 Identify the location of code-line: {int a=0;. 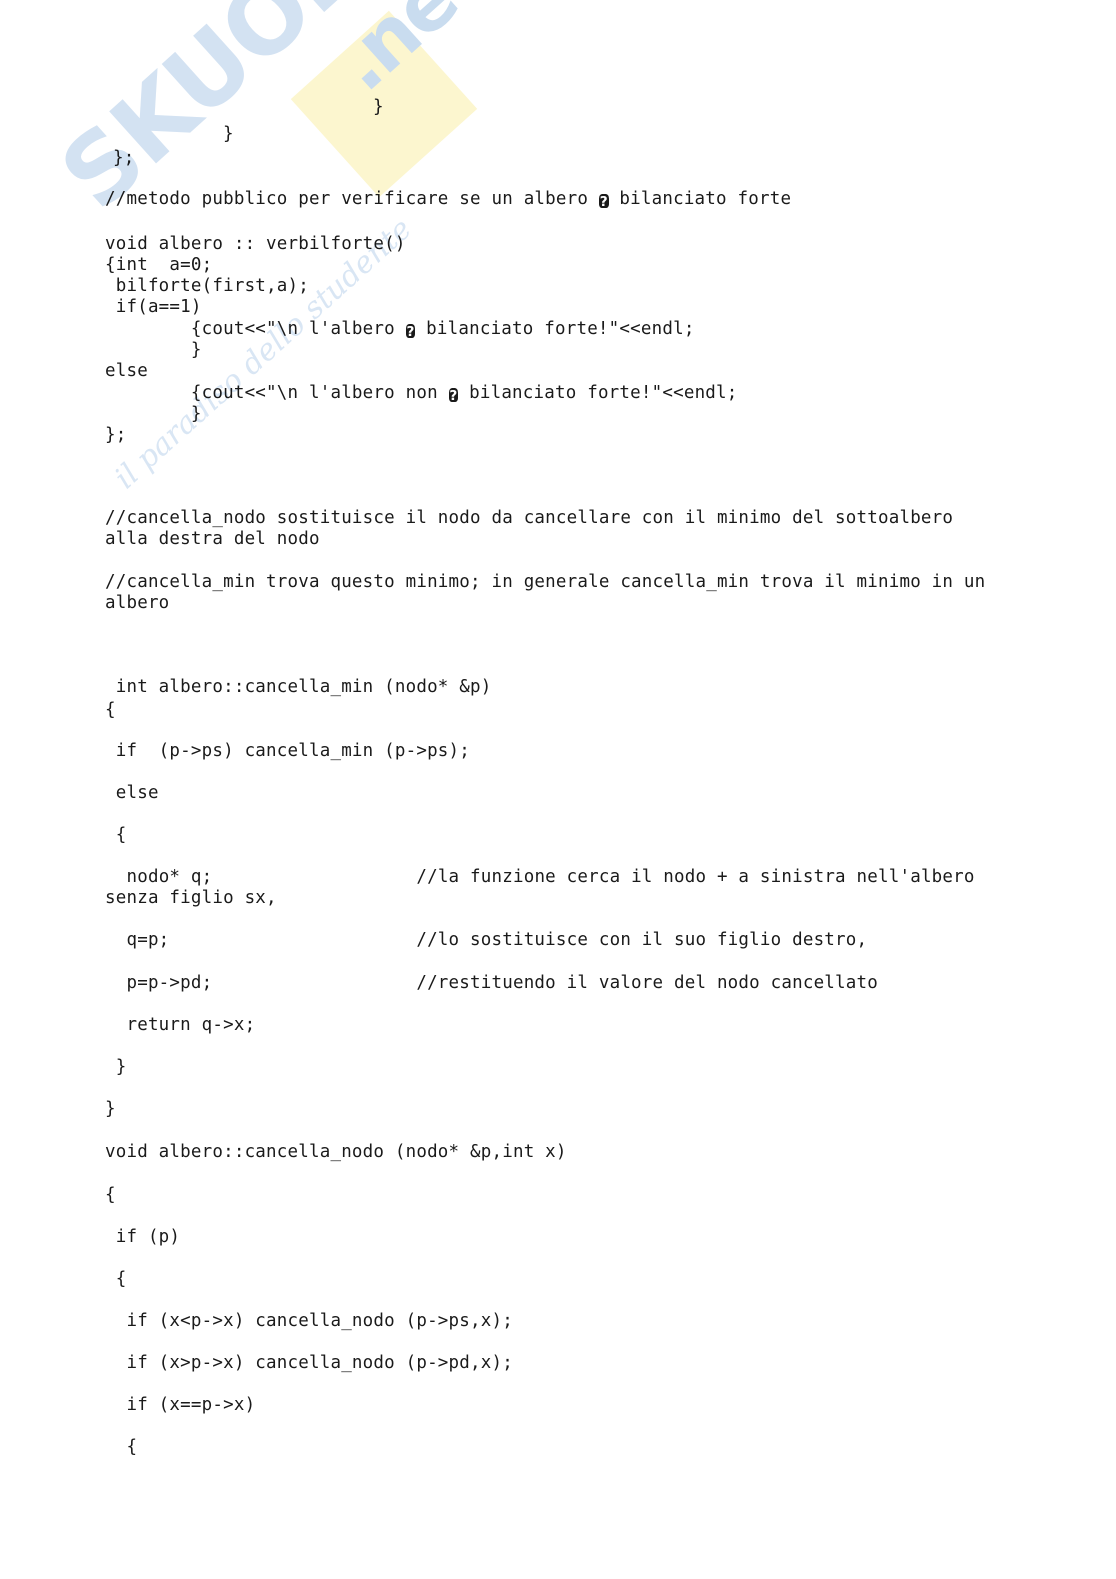
(159, 265).